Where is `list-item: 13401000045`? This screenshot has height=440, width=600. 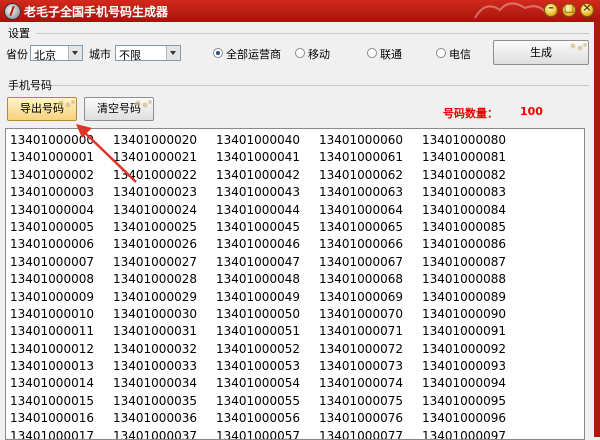 list-item: 13401000045 is located at coordinates (258, 227).